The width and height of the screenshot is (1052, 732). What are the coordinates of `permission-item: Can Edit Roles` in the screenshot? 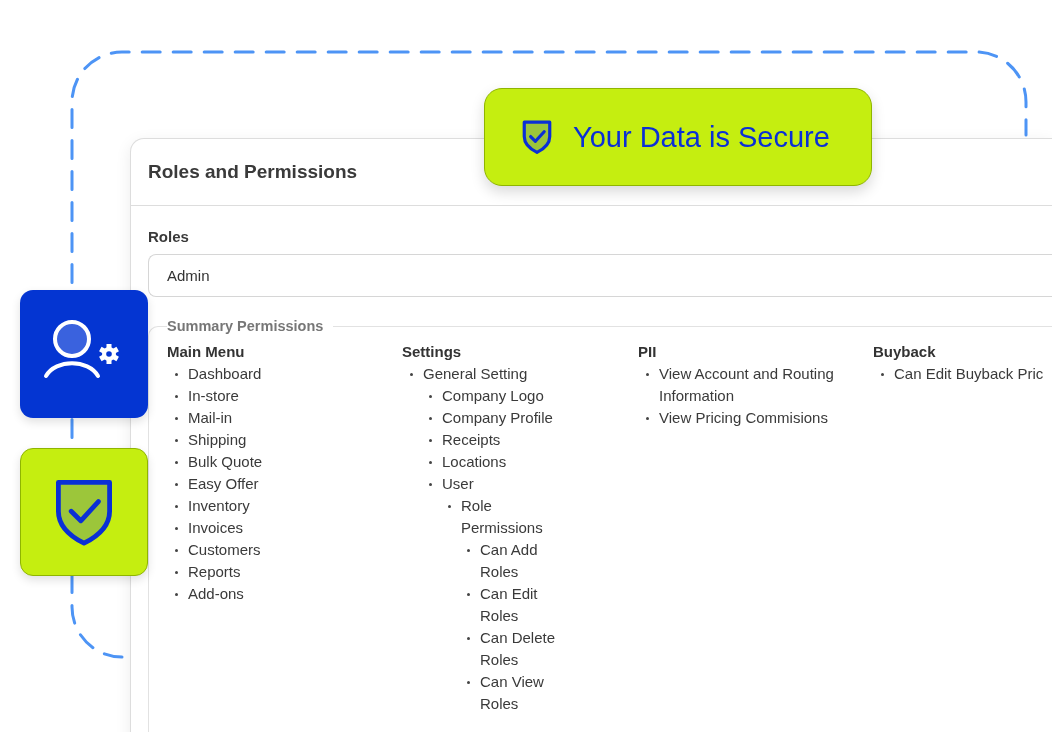 It's located at (516, 605).